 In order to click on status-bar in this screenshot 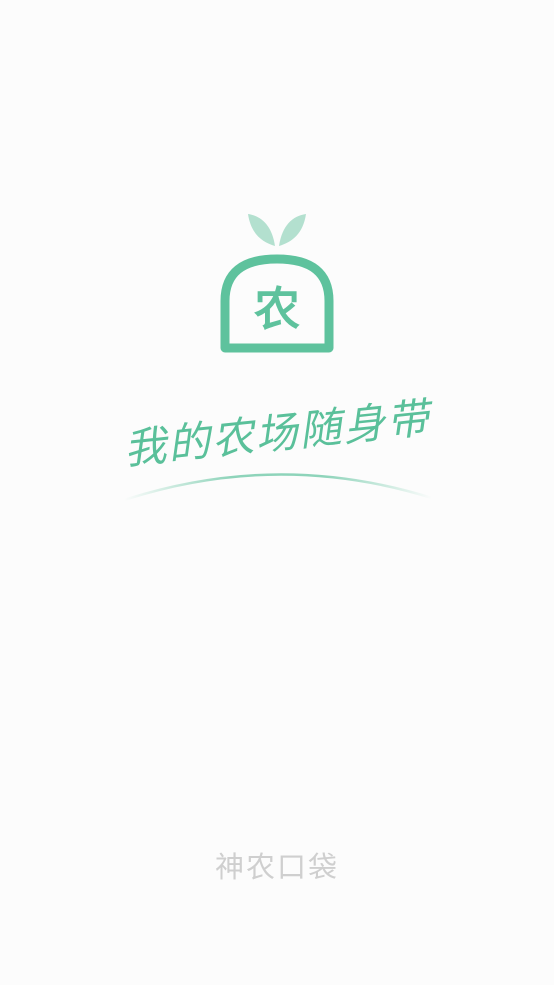, I will do `click(277, 20)`.